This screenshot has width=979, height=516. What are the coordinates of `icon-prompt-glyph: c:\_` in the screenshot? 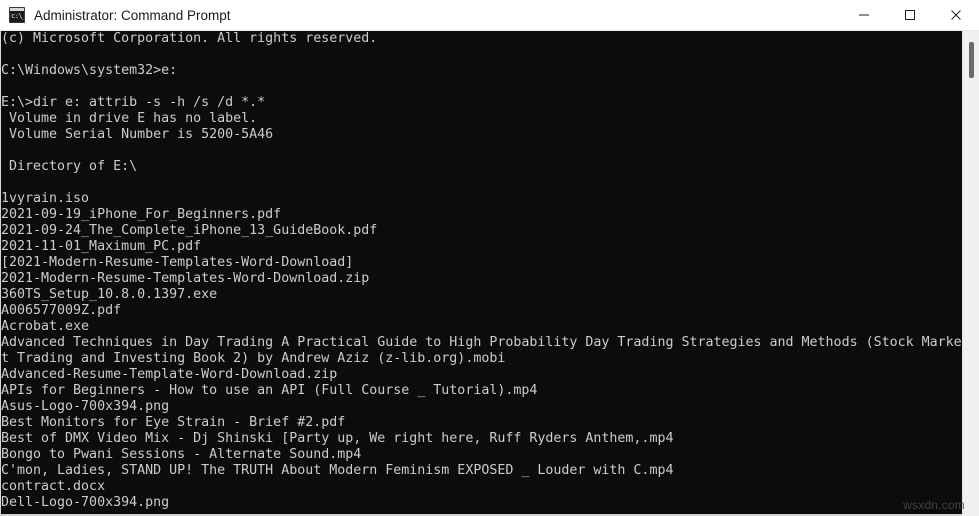 It's located at (18, 16).